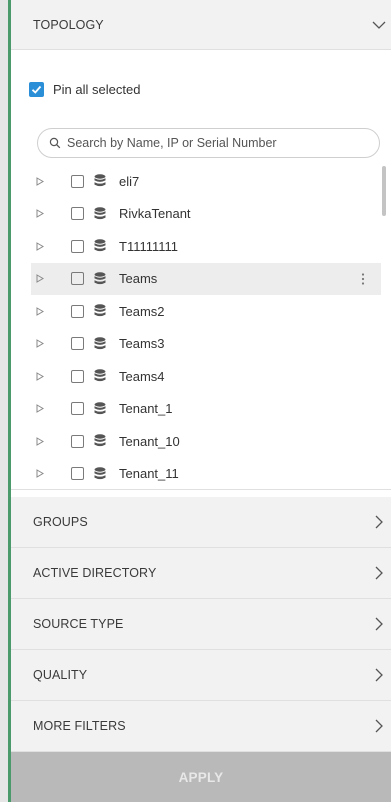 Image resolution: width=391 pixels, height=802 pixels. What do you see at coordinates (146, 409) in the screenshot?
I see `tree-row-label: Tenant_1` at bounding box center [146, 409].